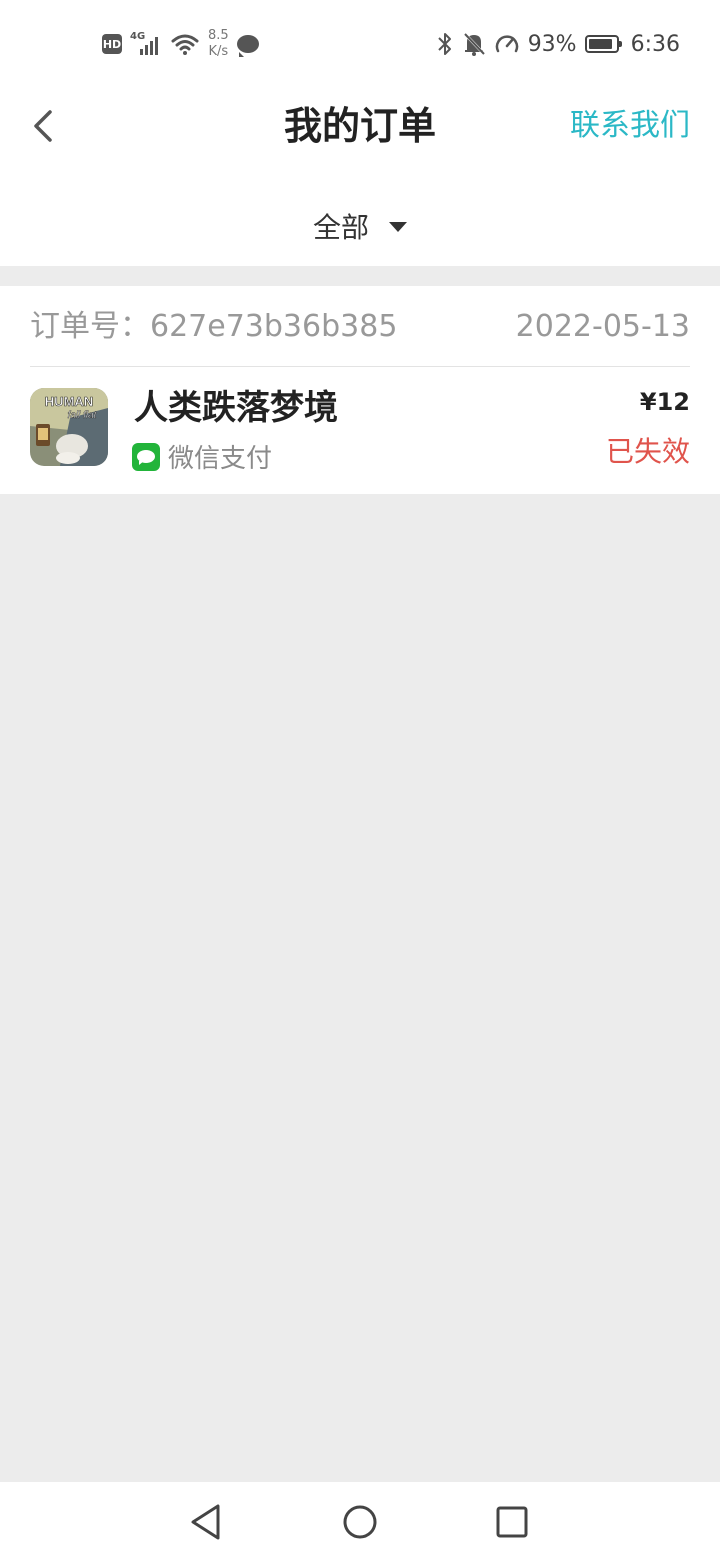 This screenshot has height=1560, width=720. I want to click on order-price: ¥12, so click(664, 402).